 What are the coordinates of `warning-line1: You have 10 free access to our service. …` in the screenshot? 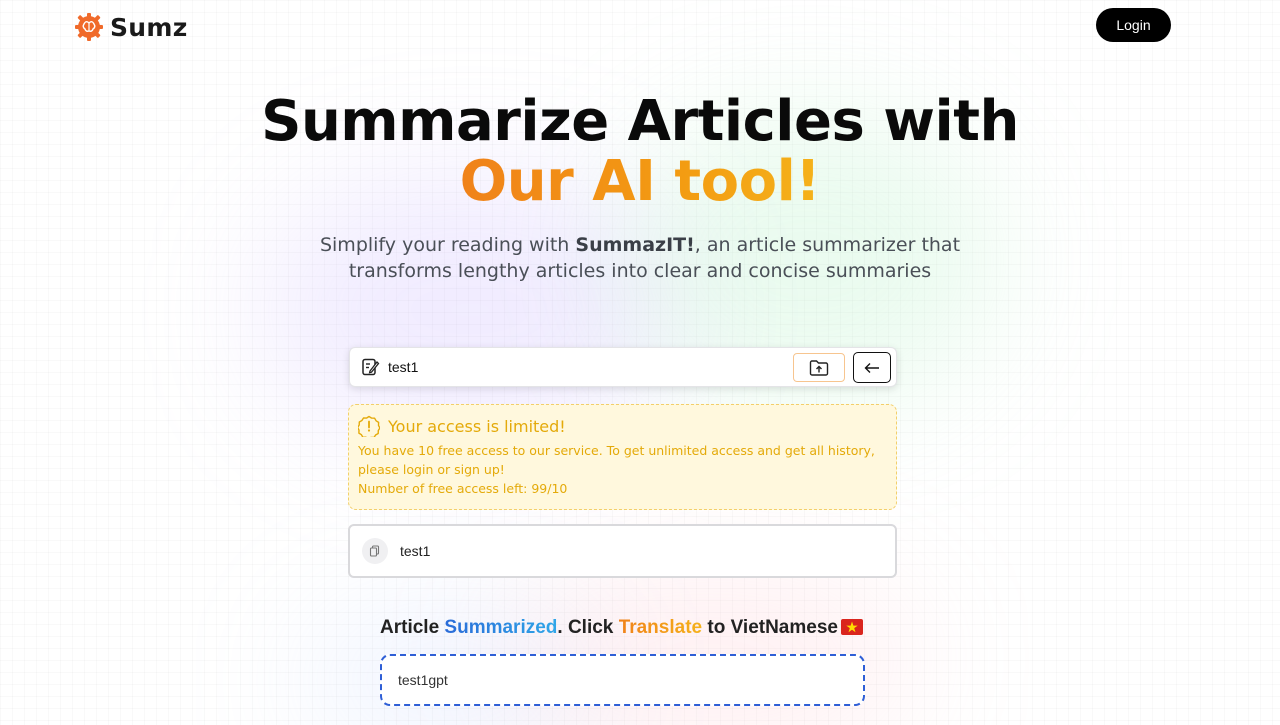 It's located at (616, 460).